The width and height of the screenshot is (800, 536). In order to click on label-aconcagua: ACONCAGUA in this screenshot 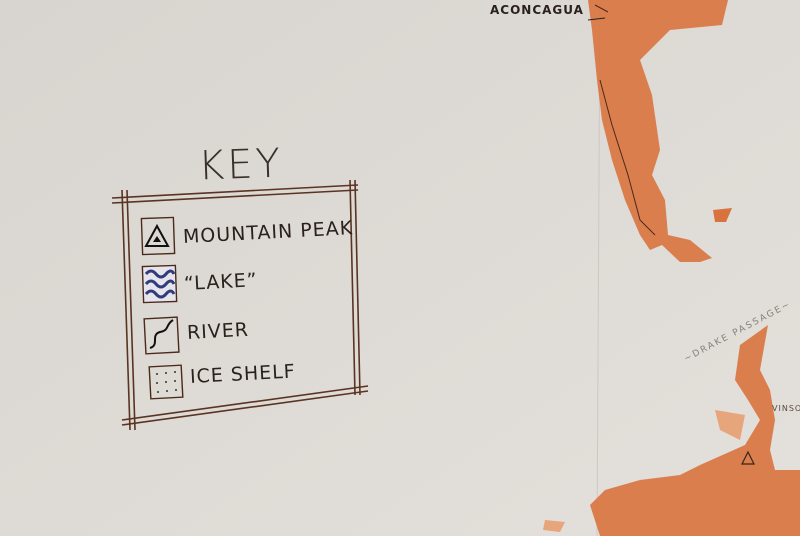, I will do `click(537, 10)`.